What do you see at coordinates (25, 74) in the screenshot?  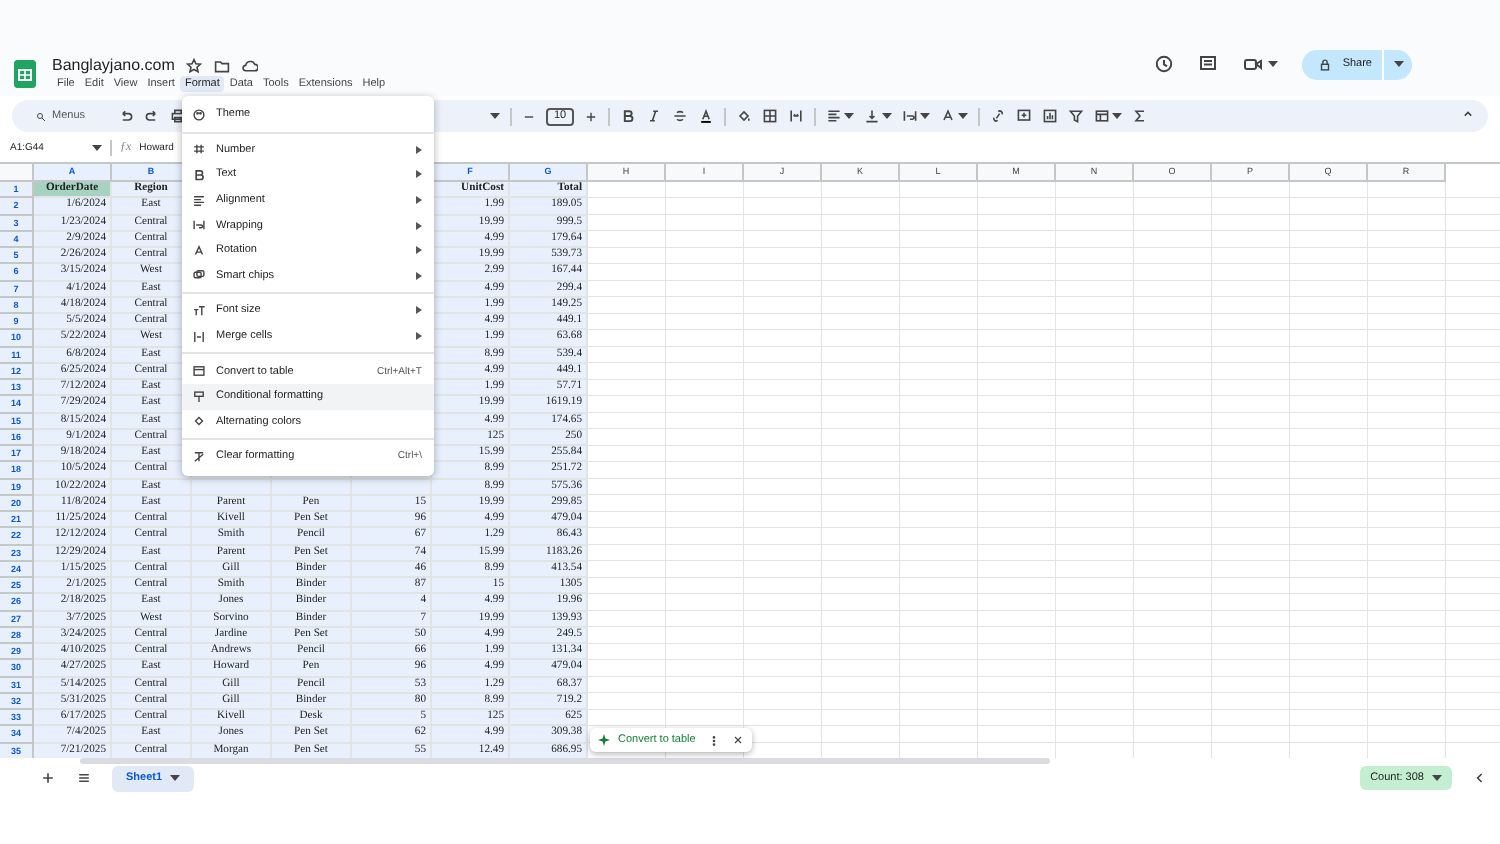 I see `sheets-logo-icon` at bounding box center [25, 74].